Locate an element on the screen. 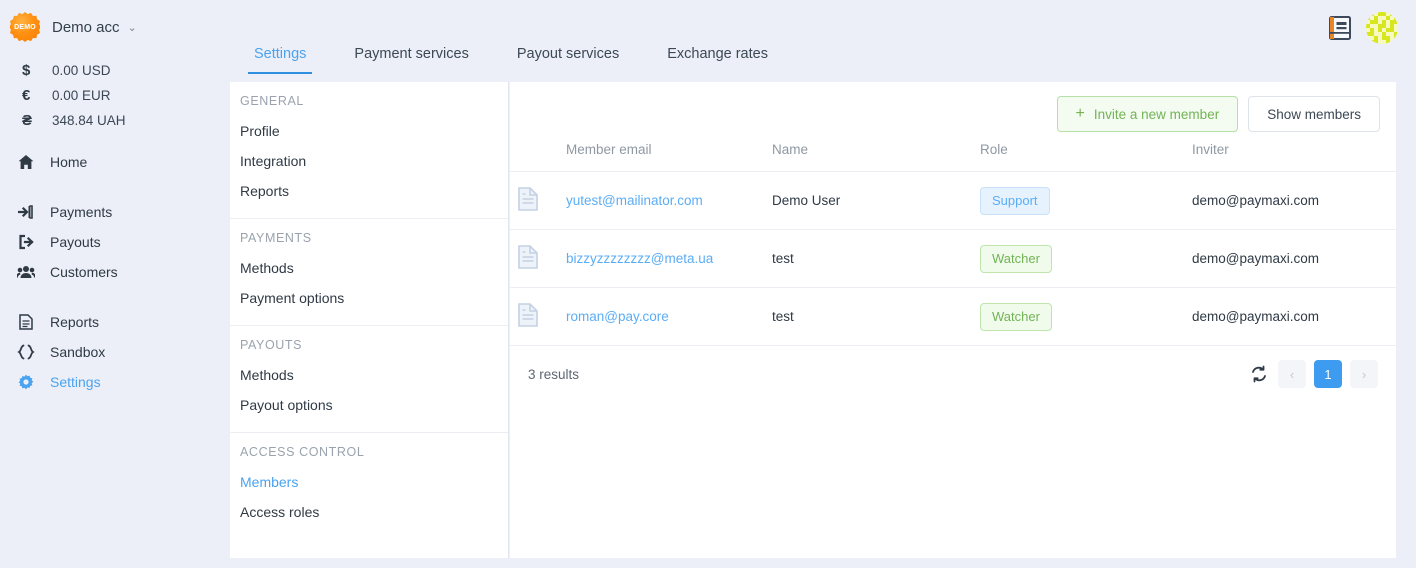 The height and width of the screenshot is (568, 1416). column-header-role: Role is located at coordinates (1086, 153).